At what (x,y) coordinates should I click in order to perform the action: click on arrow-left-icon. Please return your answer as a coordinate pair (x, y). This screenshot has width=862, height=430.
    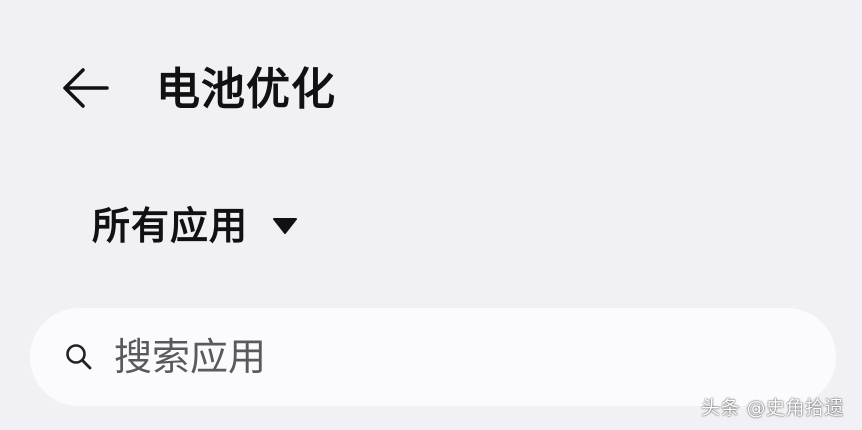
    Looking at the image, I should click on (85, 90).